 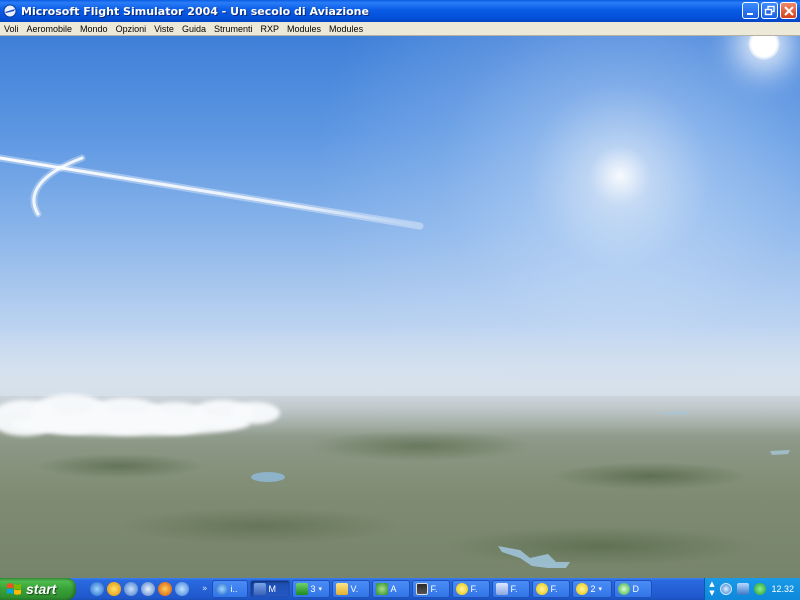 What do you see at coordinates (750, 10) in the screenshot?
I see `minimize-button` at bounding box center [750, 10].